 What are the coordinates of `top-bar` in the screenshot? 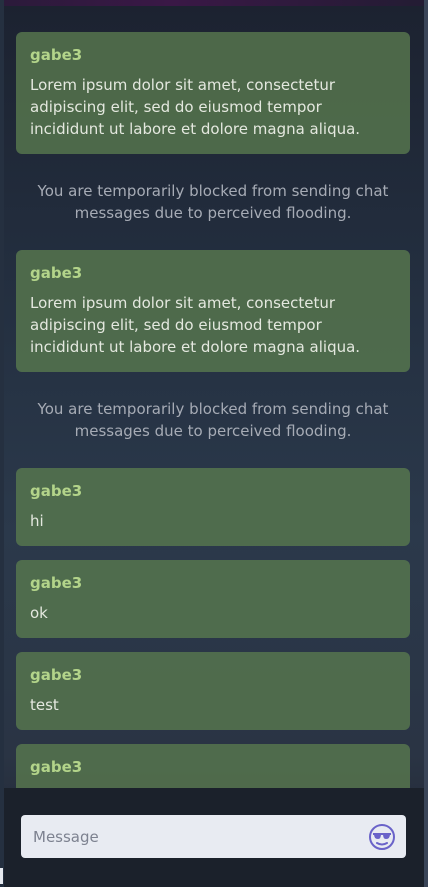 It's located at (214, 3).